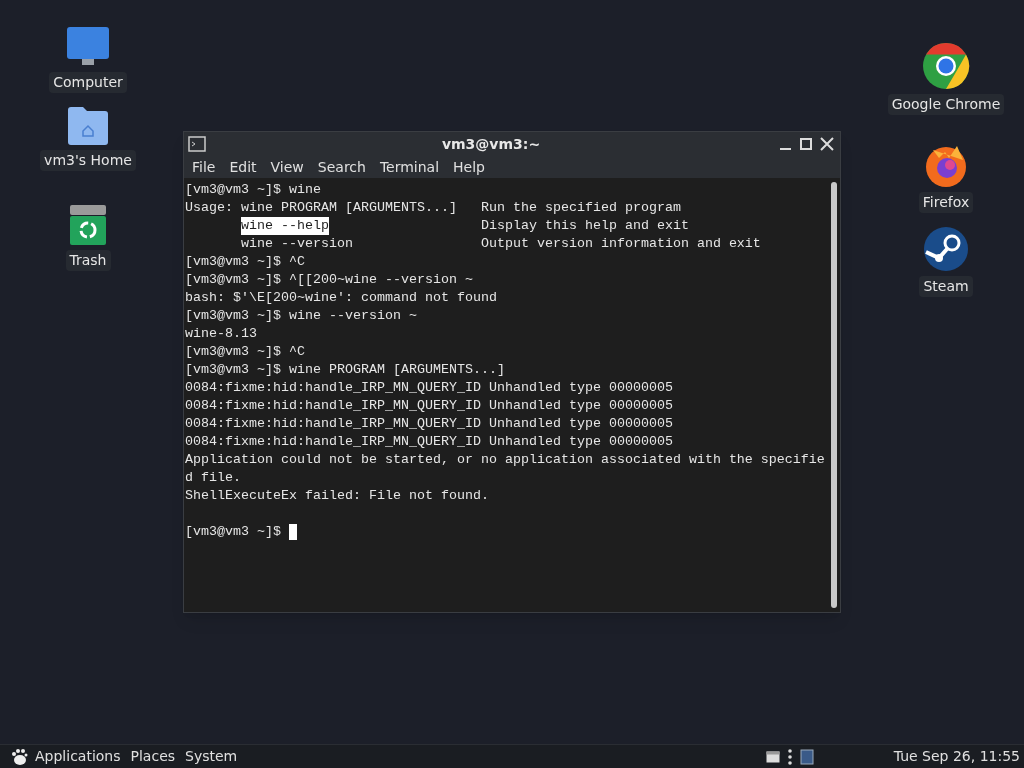  What do you see at coordinates (946, 104) in the screenshot?
I see `desktop-icon-label: Google Chrome` at bounding box center [946, 104].